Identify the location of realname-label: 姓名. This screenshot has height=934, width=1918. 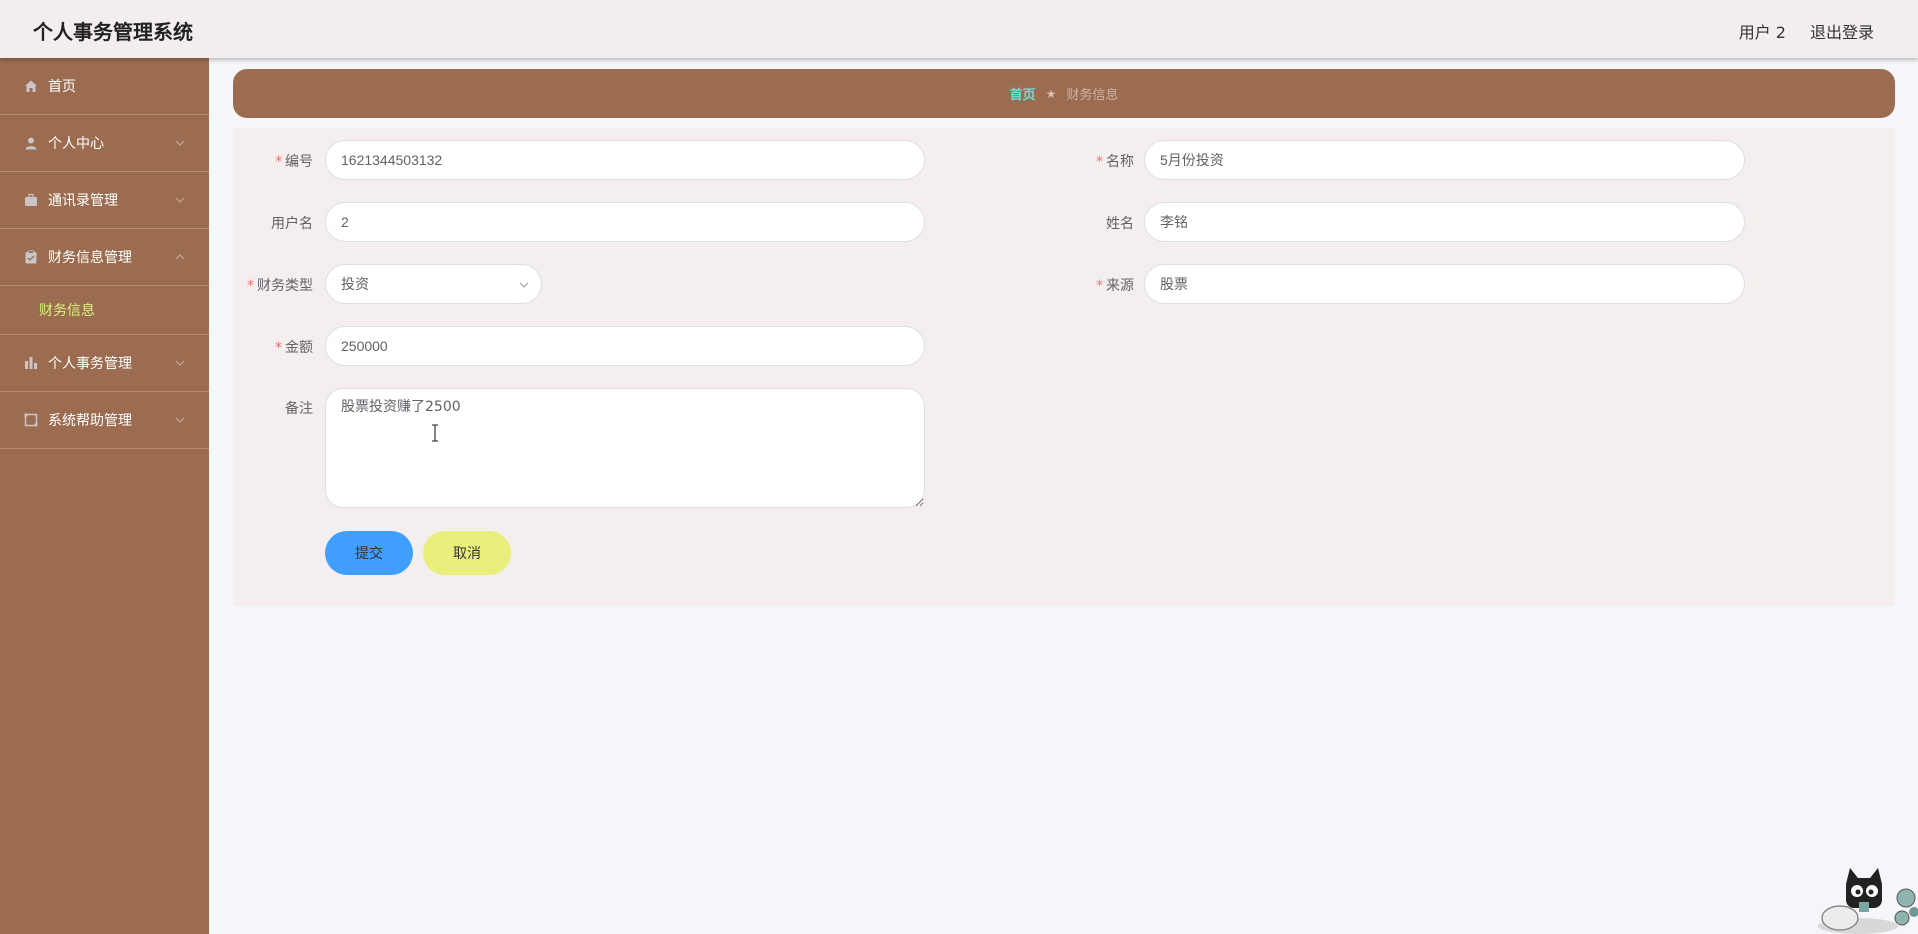
(1120, 224).